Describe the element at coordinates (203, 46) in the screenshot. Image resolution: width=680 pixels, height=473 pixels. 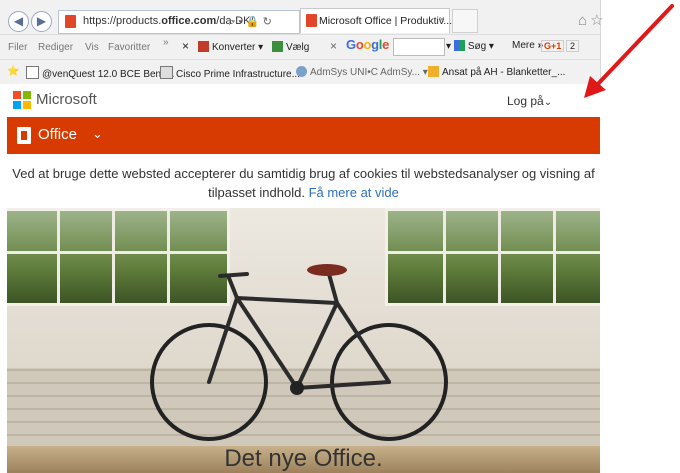
I see `pdf-convert-icon` at that location.